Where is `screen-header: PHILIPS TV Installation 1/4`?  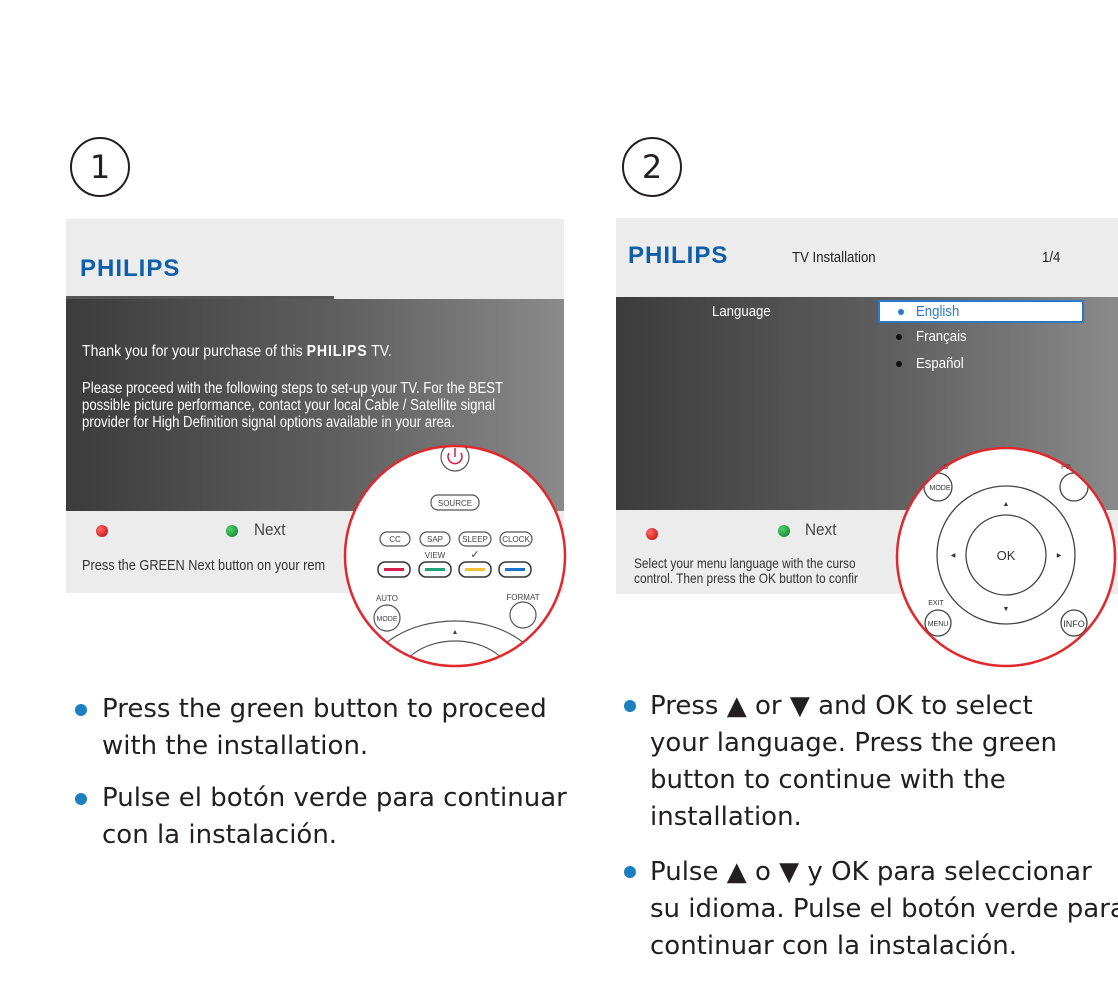 screen-header: PHILIPS TV Installation 1/4 is located at coordinates (867, 257).